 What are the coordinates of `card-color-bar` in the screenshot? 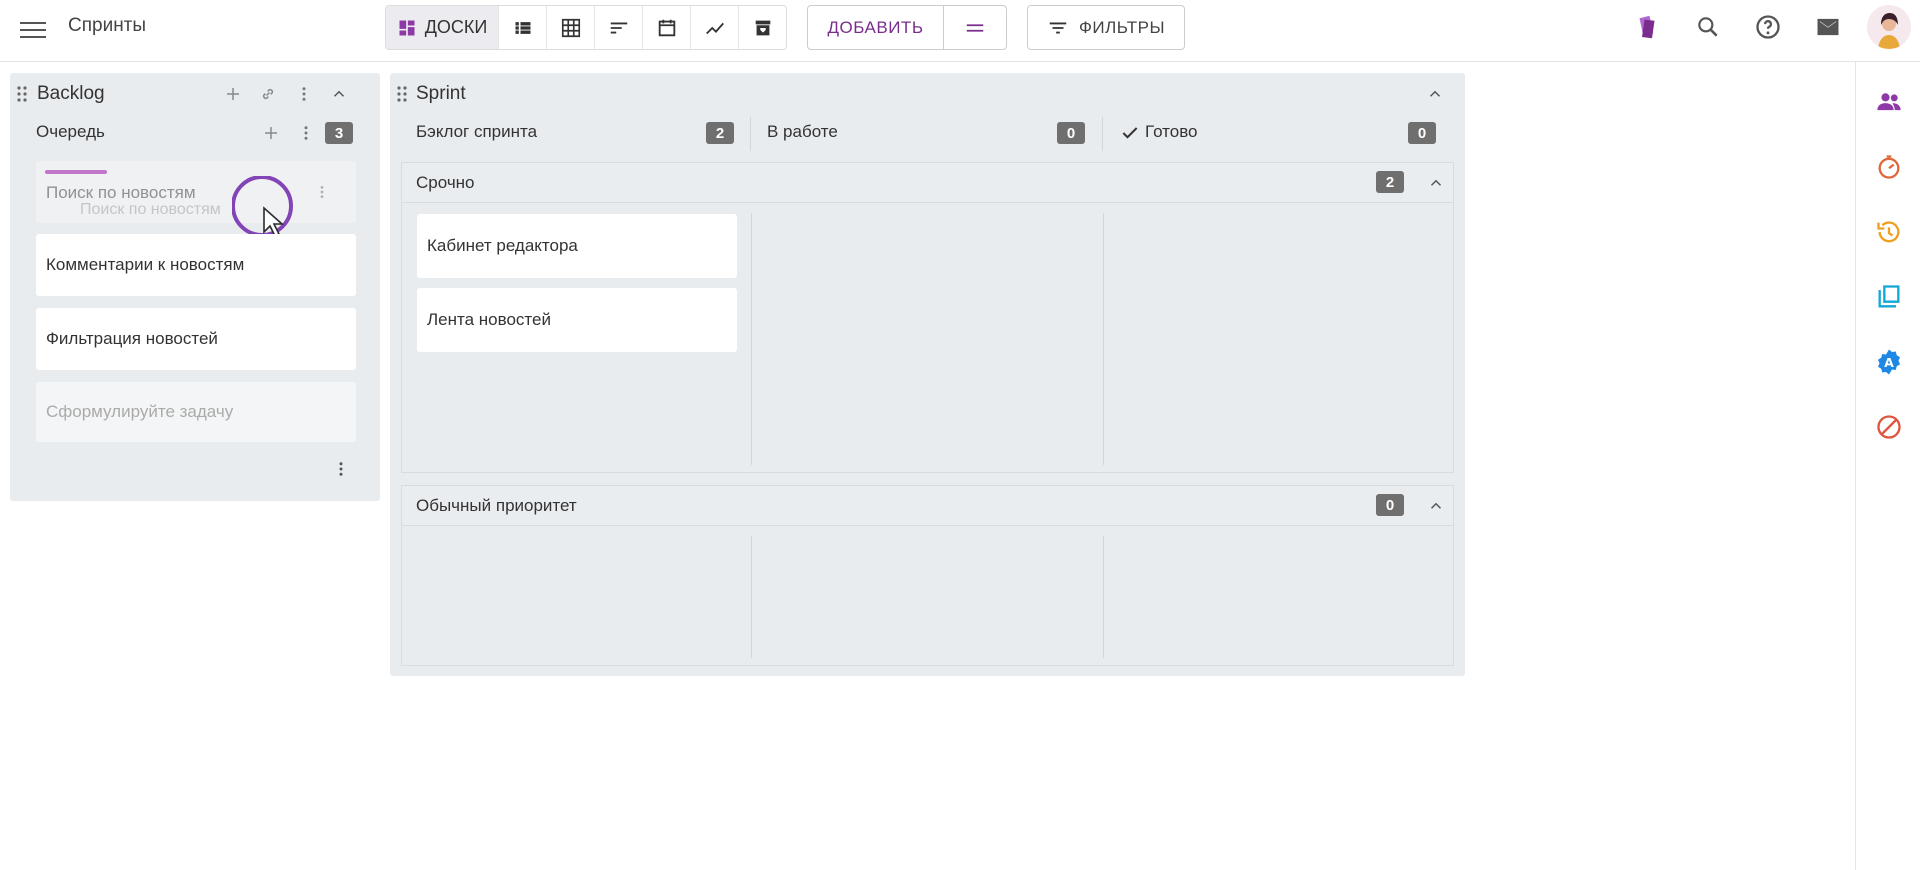 It's located at (76, 172).